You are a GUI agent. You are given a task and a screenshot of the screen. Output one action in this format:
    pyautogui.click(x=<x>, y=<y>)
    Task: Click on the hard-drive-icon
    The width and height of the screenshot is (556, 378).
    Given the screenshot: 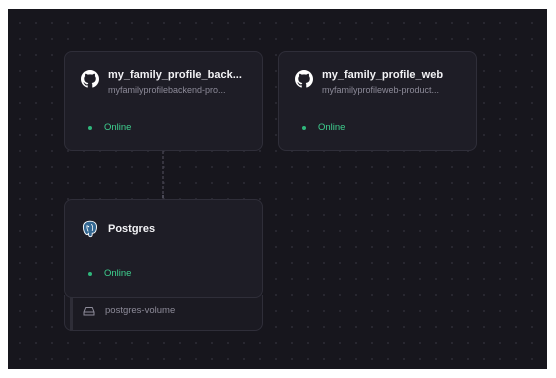 What is the action you would take?
    pyautogui.click(x=89, y=310)
    